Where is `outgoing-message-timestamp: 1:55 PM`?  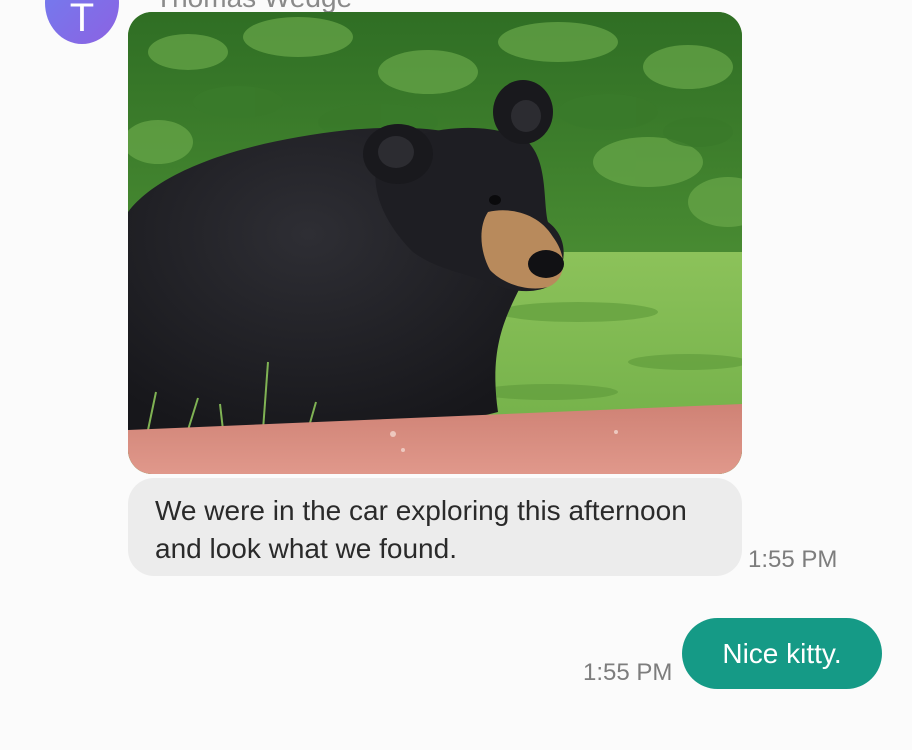 outgoing-message-timestamp: 1:55 PM is located at coordinates (628, 672).